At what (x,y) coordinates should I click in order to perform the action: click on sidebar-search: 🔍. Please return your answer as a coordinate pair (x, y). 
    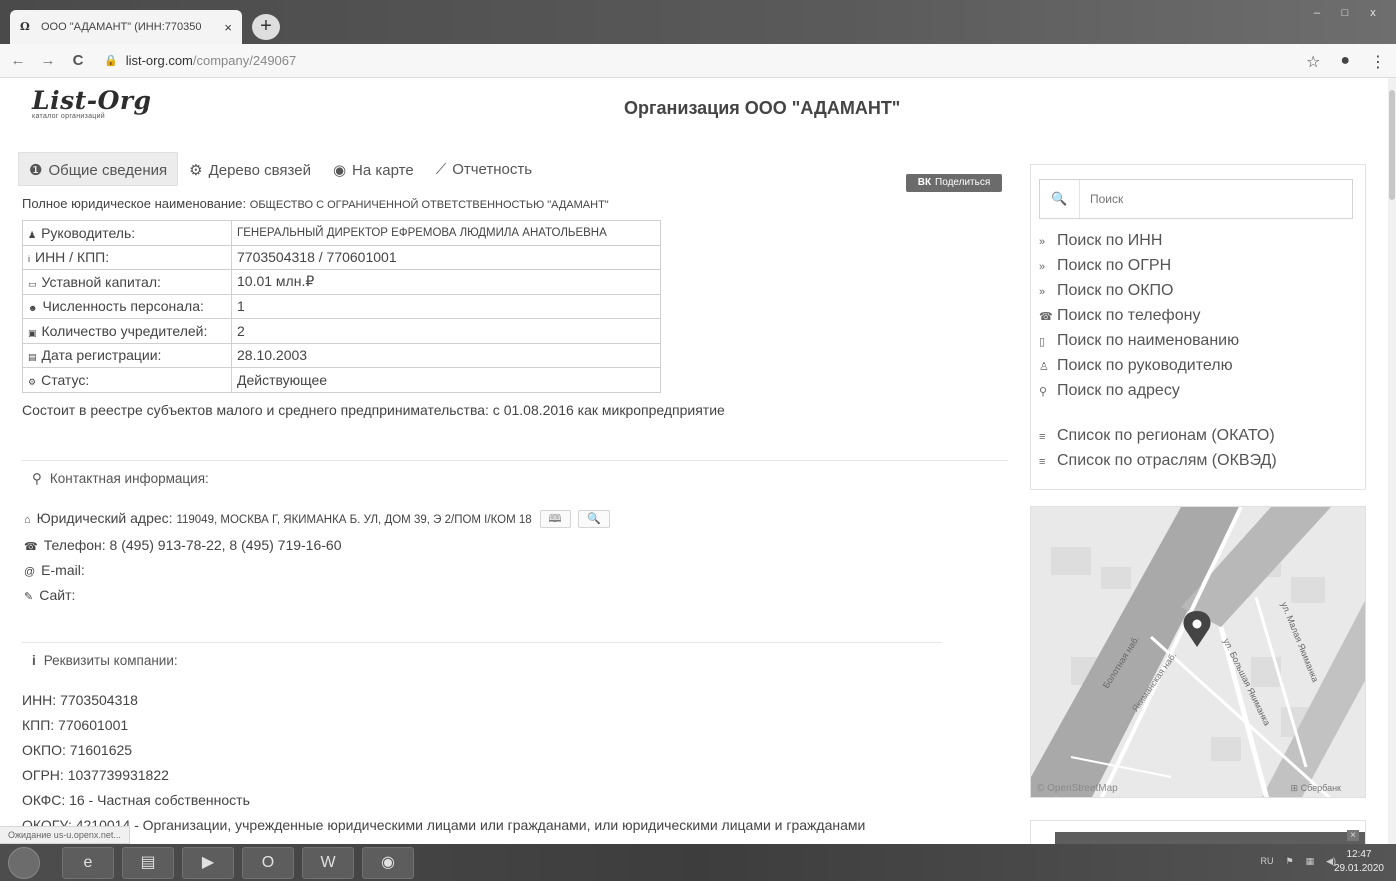
    Looking at the image, I should click on (1196, 199).